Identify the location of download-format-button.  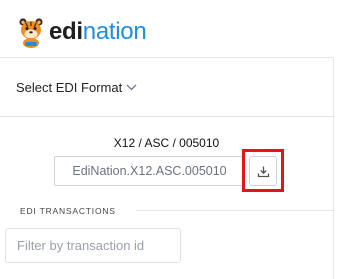
(263, 171).